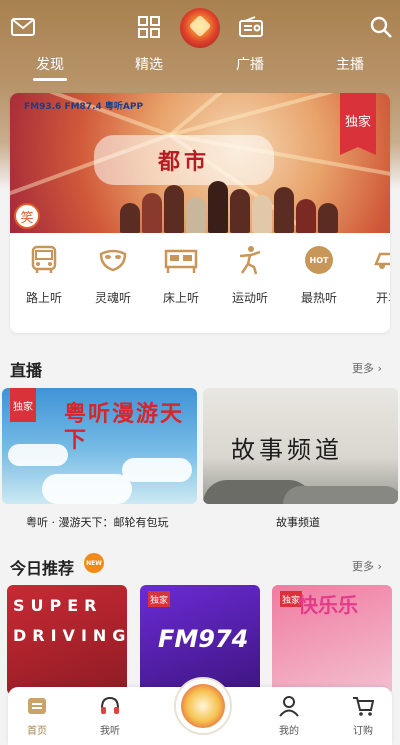  What do you see at coordinates (203, 639) in the screenshot?
I see `recommend-art-title: FM974` at bounding box center [203, 639].